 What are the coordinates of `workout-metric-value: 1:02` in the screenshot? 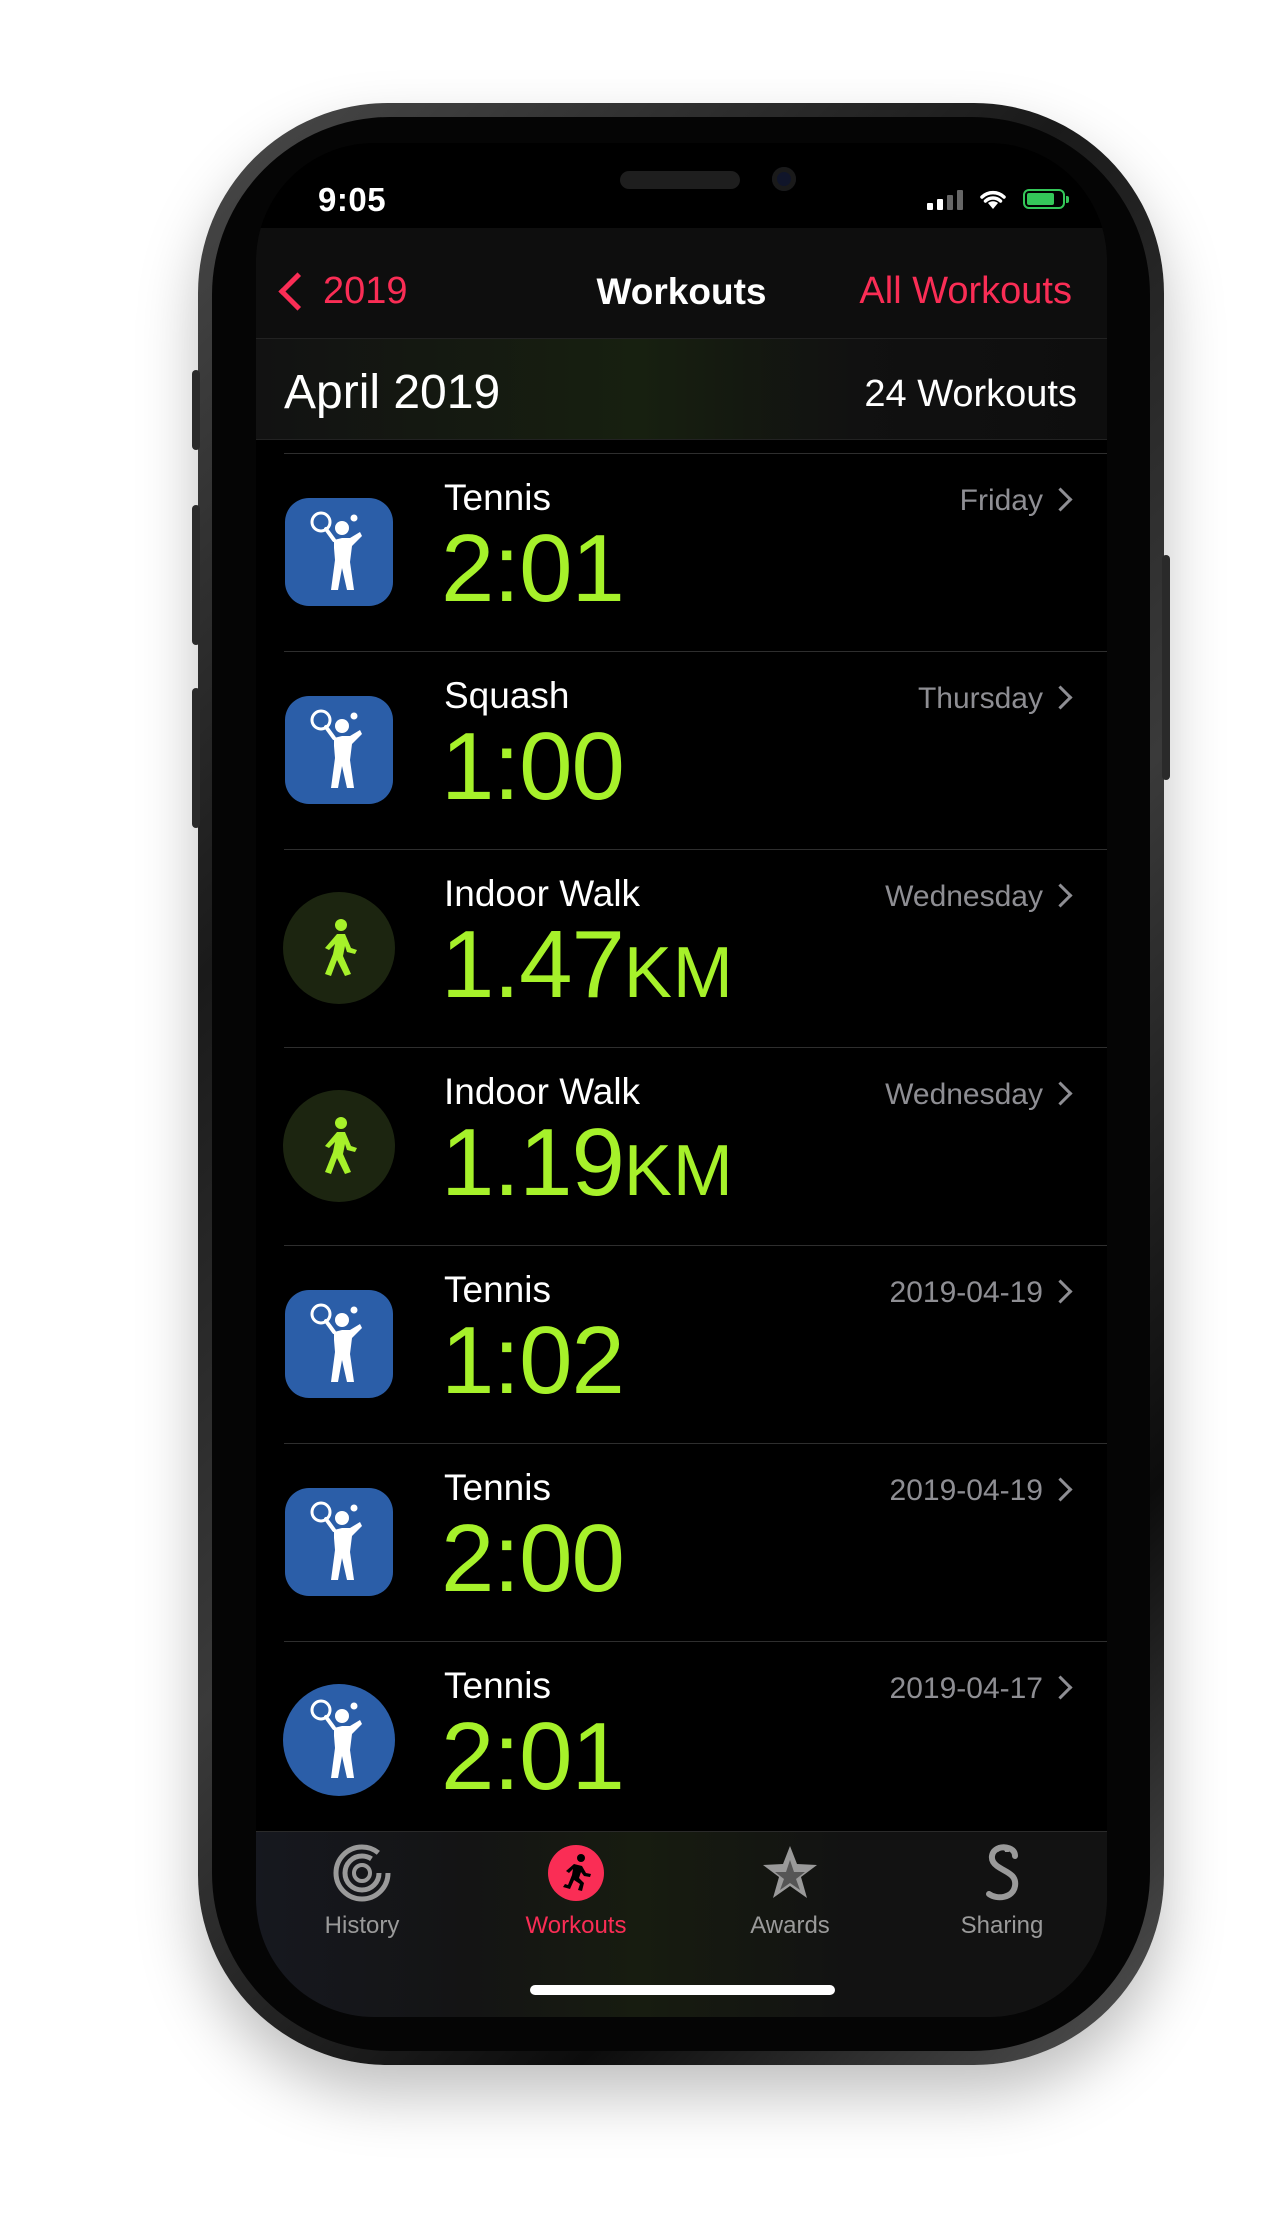 It's located at (533, 1360).